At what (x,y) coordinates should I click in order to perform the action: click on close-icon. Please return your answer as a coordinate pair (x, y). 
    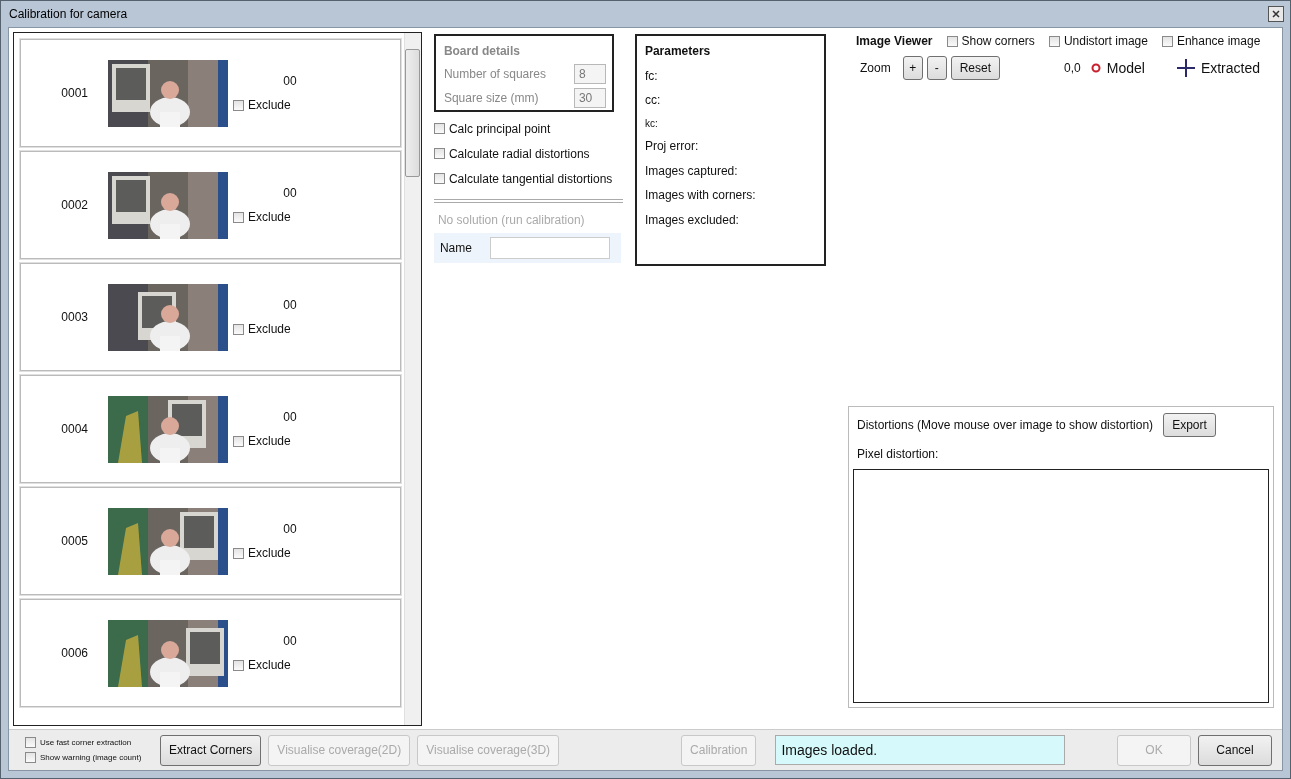
    Looking at the image, I should click on (1276, 14).